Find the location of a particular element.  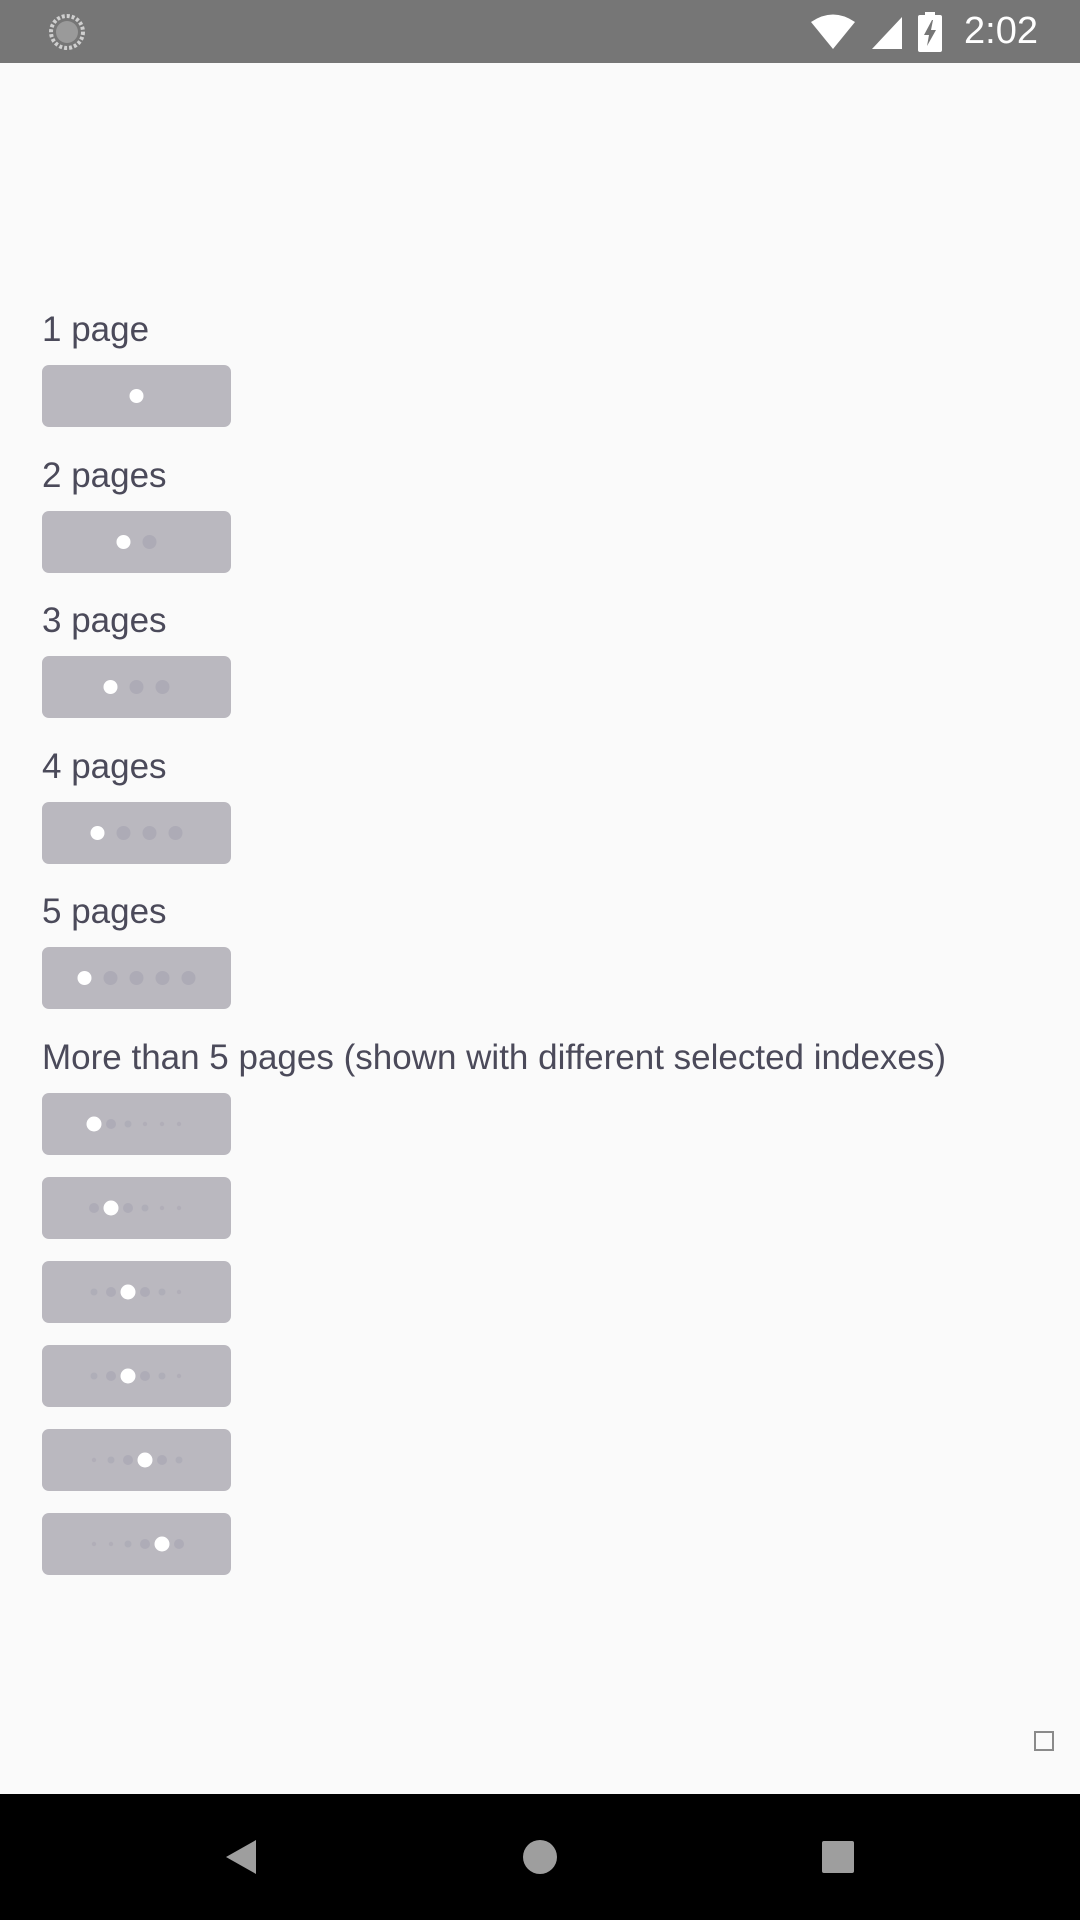

wifi-icon is located at coordinates (833, 31).